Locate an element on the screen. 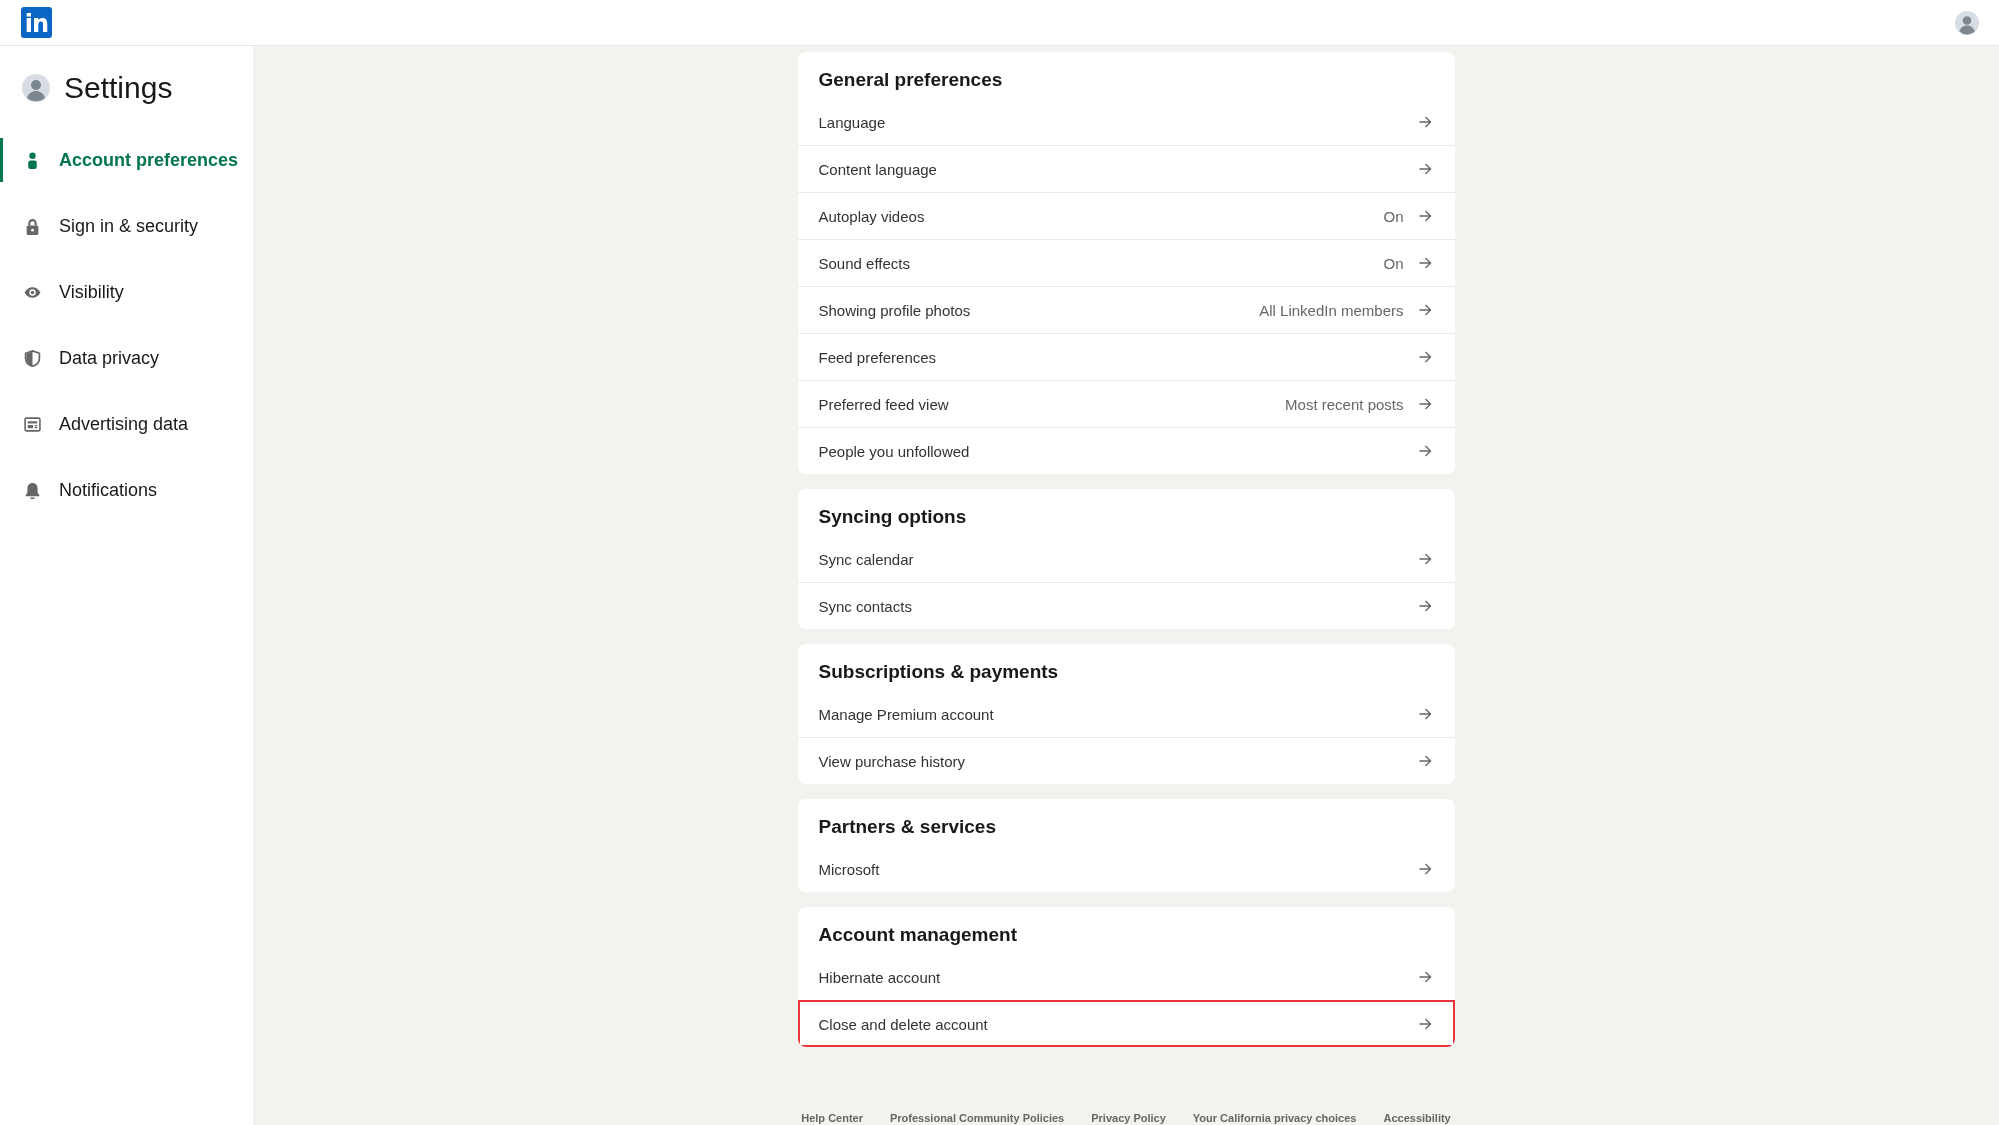 Image resolution: width=1999 pixels, height=1125 pixels. row-value: Most recent posts is located at coordinates (1344, 404).